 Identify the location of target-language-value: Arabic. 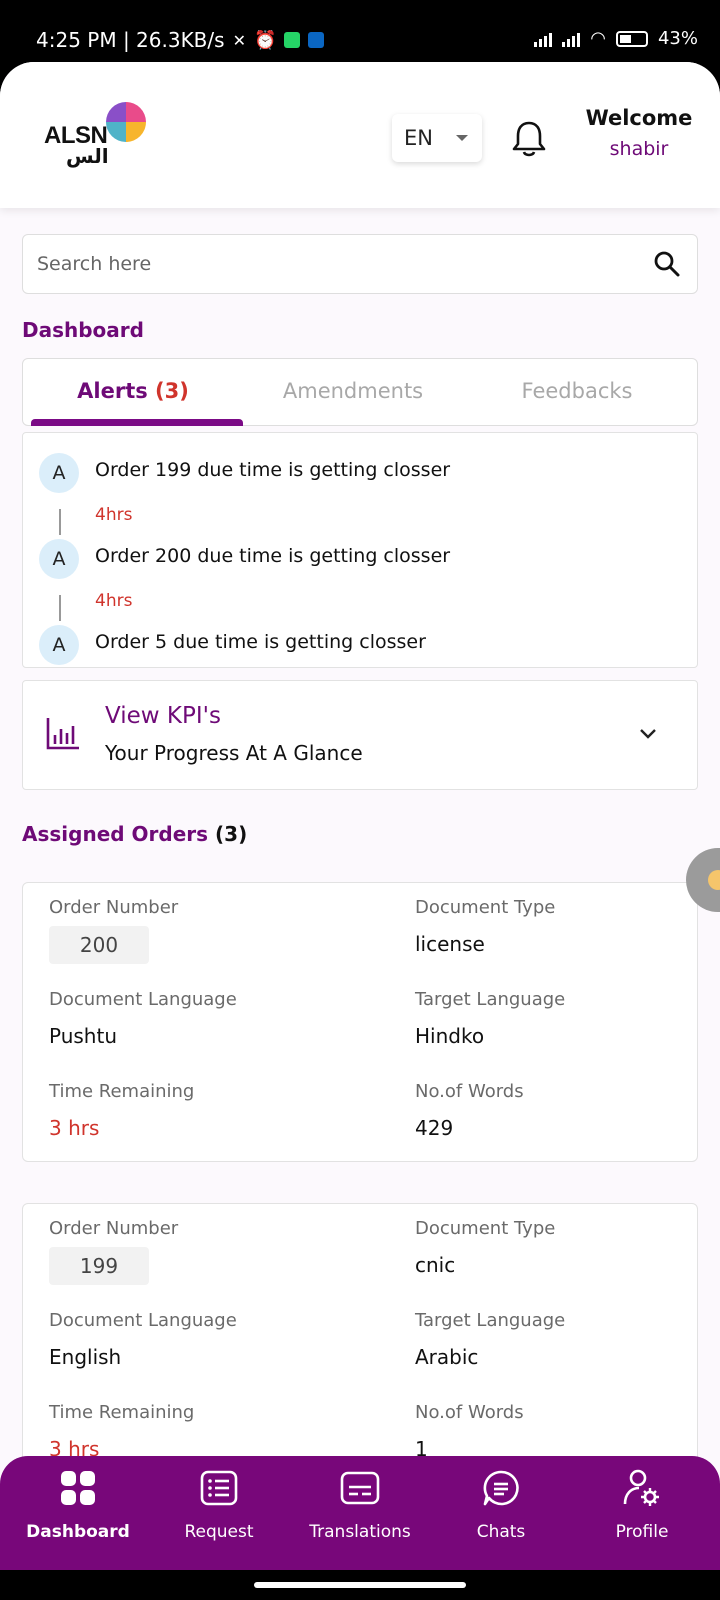
(447, 1357).